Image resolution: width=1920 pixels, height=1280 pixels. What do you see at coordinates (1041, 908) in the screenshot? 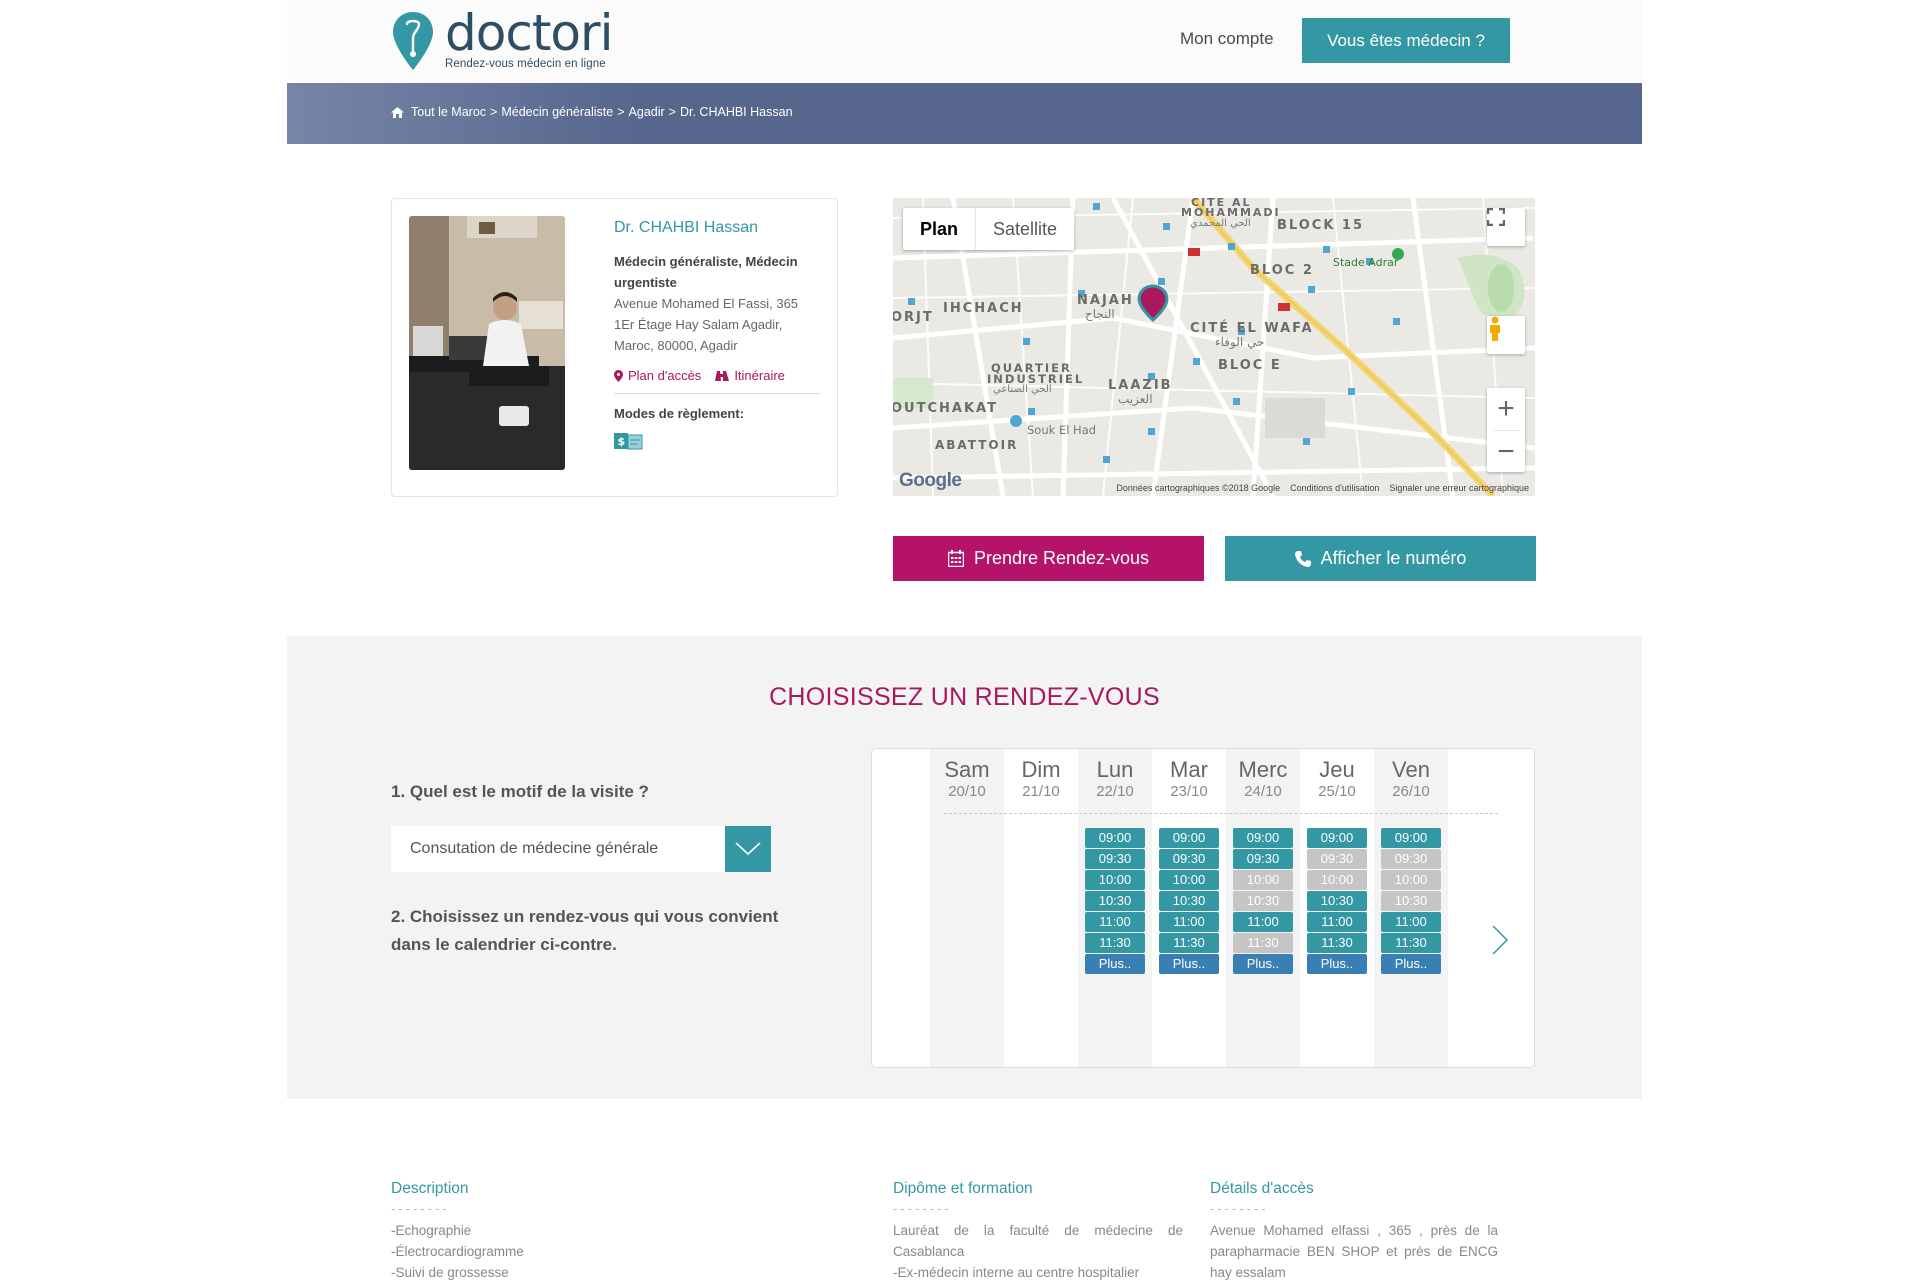
I see `calendar-day-column: Dim 21/10` at bounding box center [1041, 908].